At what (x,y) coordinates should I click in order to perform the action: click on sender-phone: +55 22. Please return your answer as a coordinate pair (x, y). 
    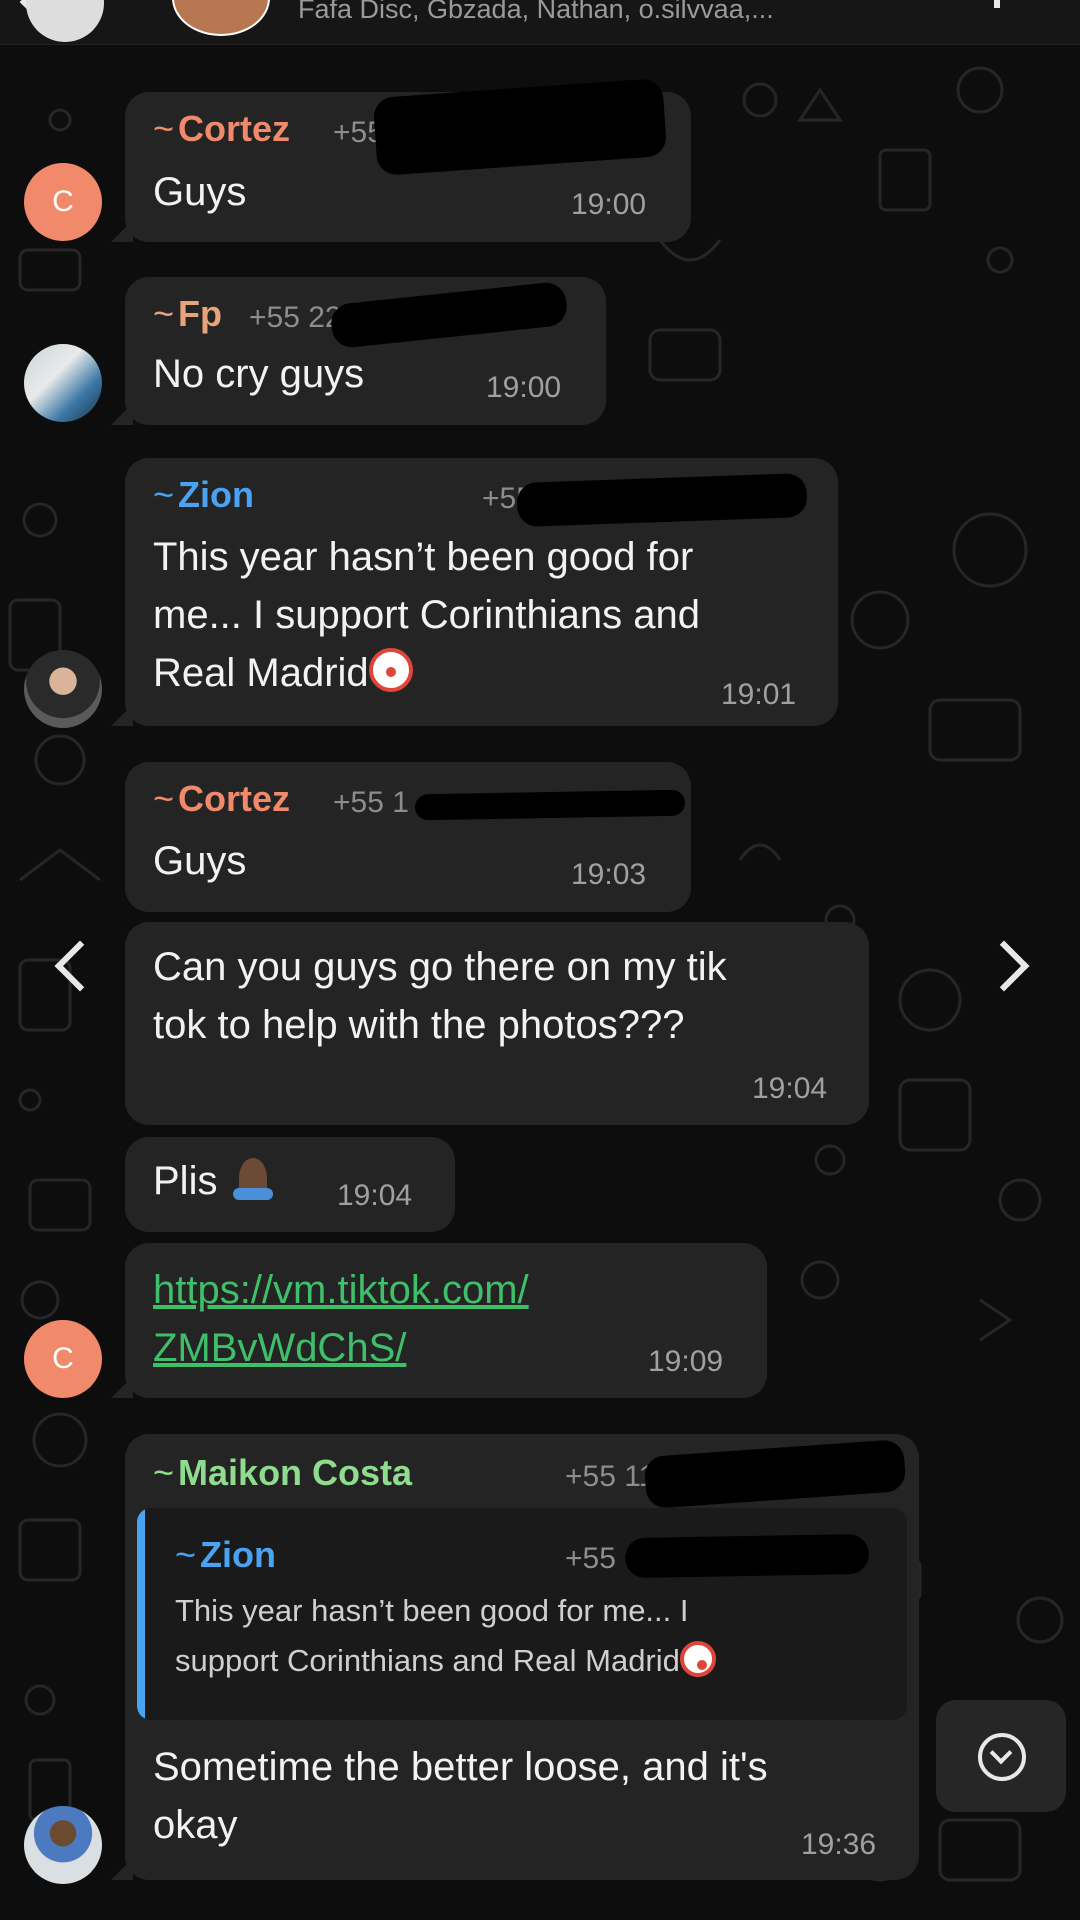
    Looking at the image, I should click on (295, 317).